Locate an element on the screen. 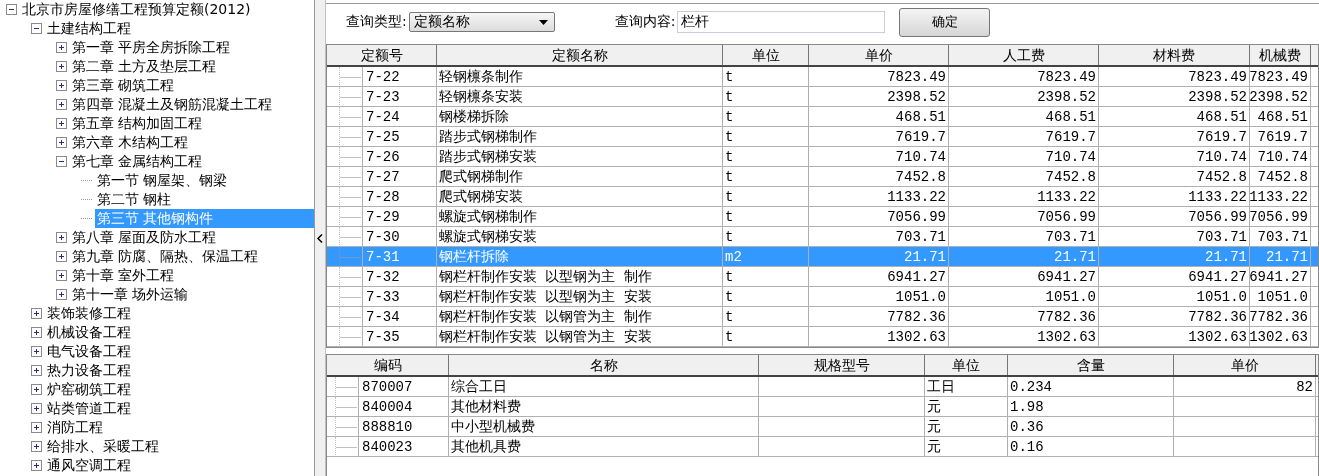 The image size is (1319, 476). table-row: 7-32 钢栏杆制作安装 以型钢为主 制作 t 6941.27 6941.27 6941.27 6941.27 is located at coordinates (822, 277).